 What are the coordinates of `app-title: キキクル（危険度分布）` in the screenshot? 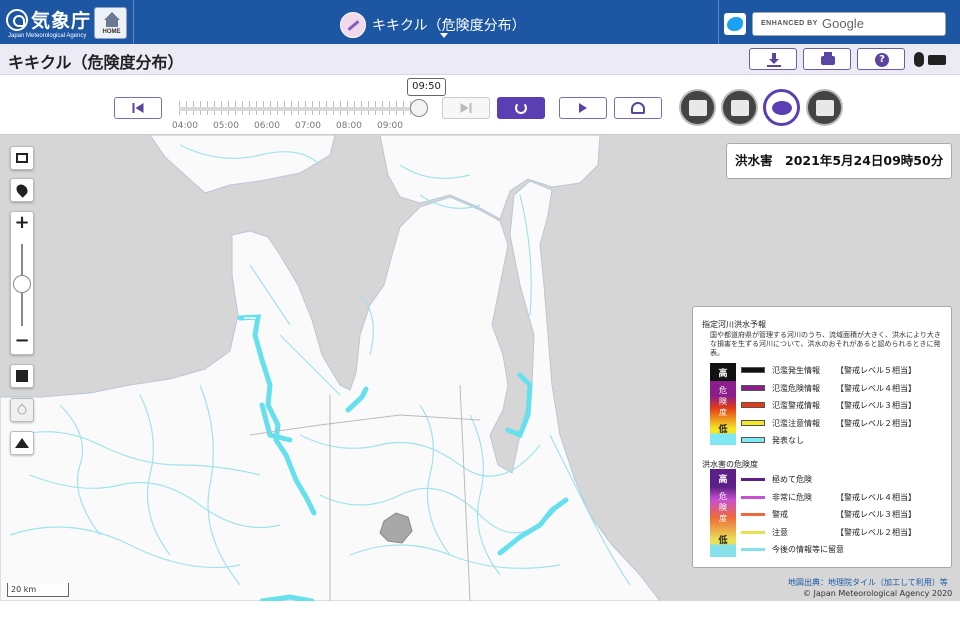 It's located at (449, 26).